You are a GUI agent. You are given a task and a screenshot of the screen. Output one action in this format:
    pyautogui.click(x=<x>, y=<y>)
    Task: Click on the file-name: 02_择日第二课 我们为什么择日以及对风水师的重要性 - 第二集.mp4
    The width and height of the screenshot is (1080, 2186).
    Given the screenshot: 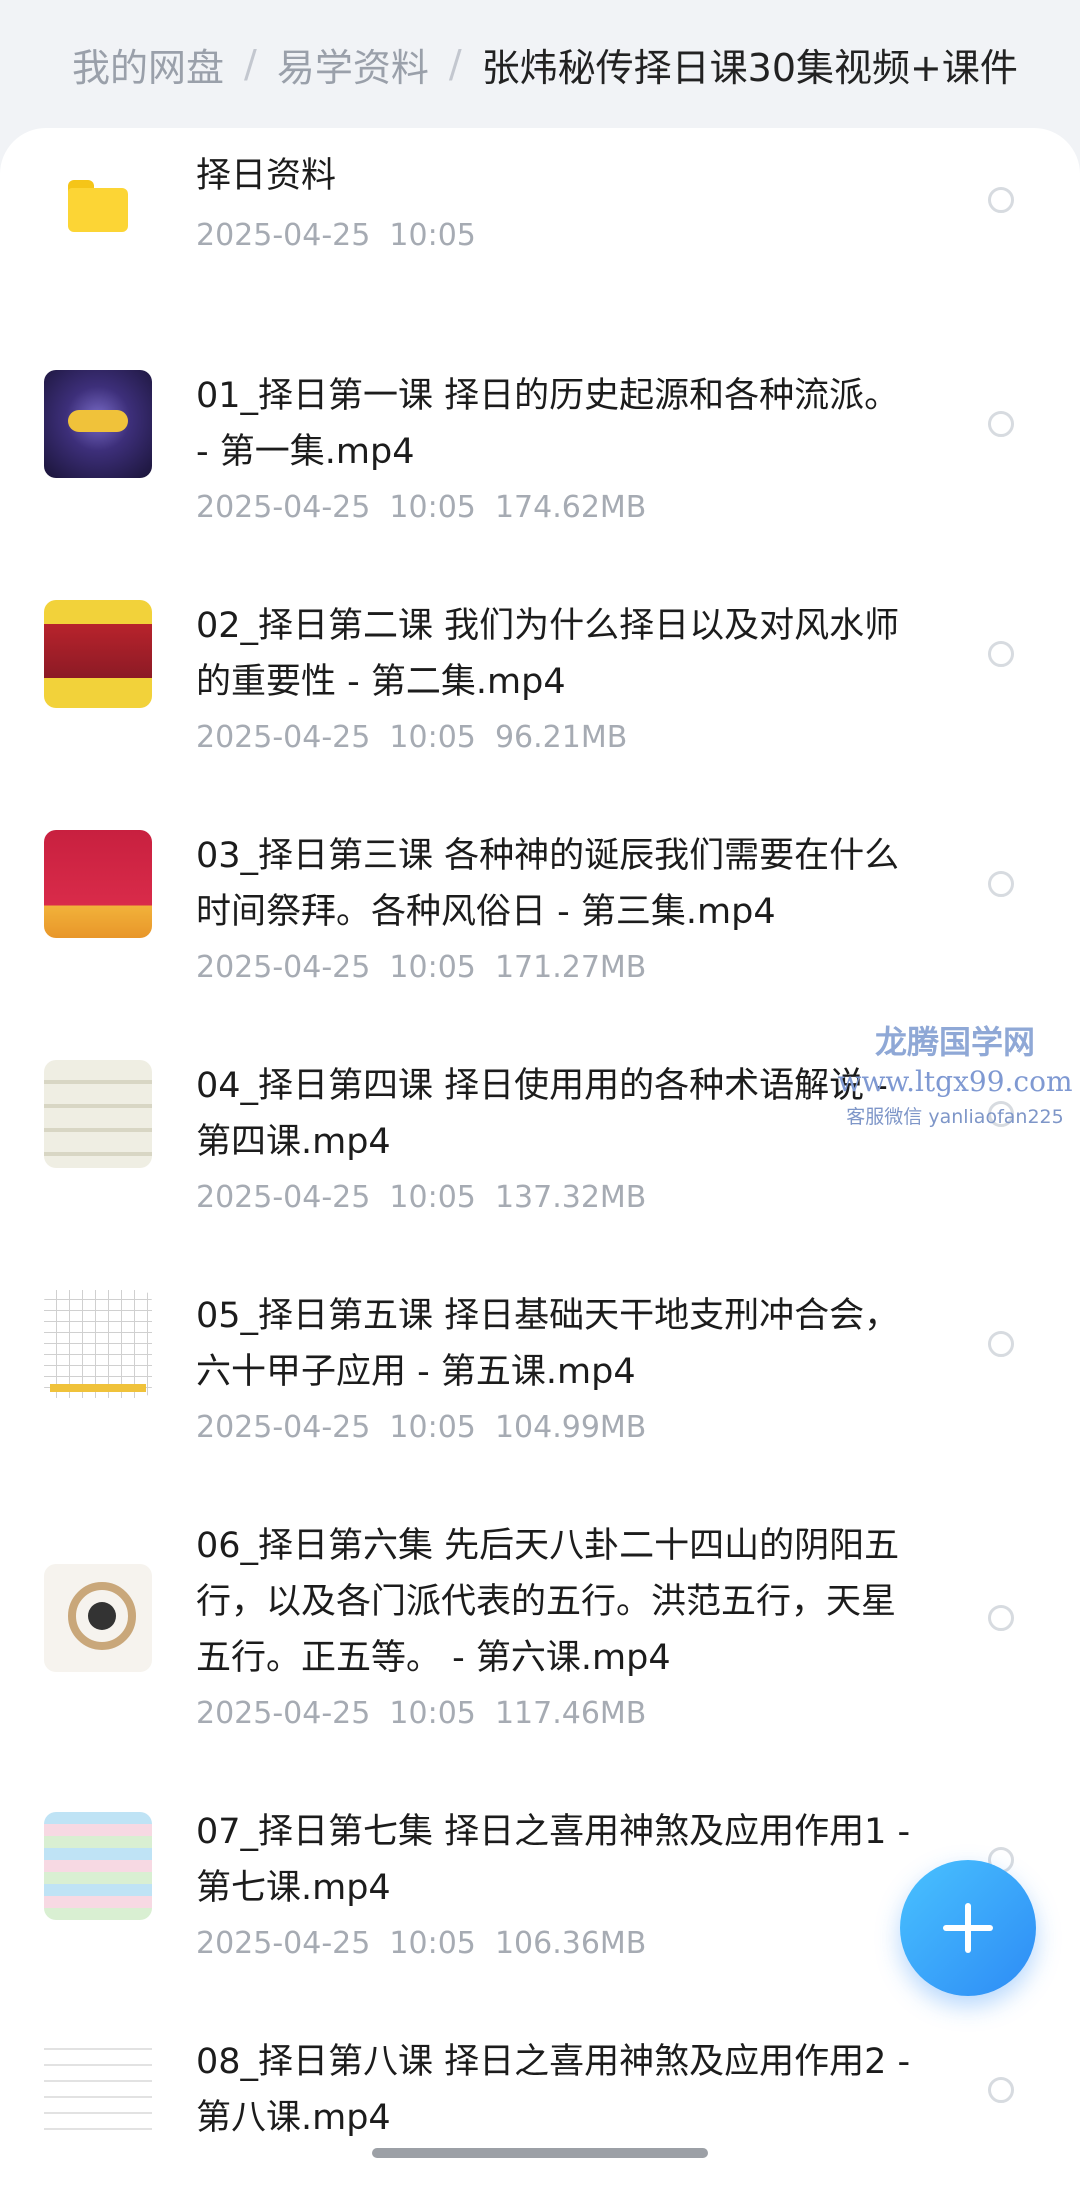 What is the action you would take?
    pyautogui.click(x=548, y=654)
    